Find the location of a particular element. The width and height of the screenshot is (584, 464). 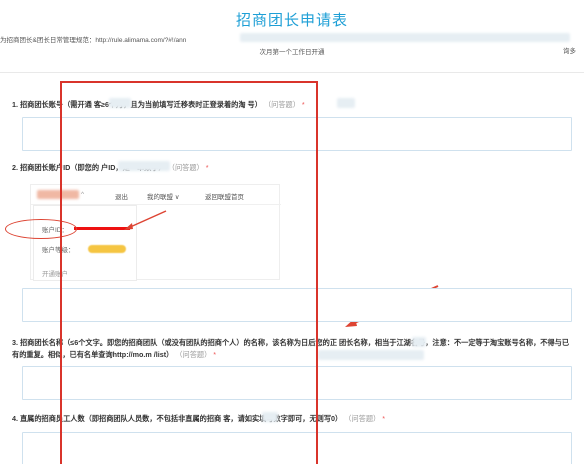

question-4-hint: （问答题） is located at coordinates (362, 418).